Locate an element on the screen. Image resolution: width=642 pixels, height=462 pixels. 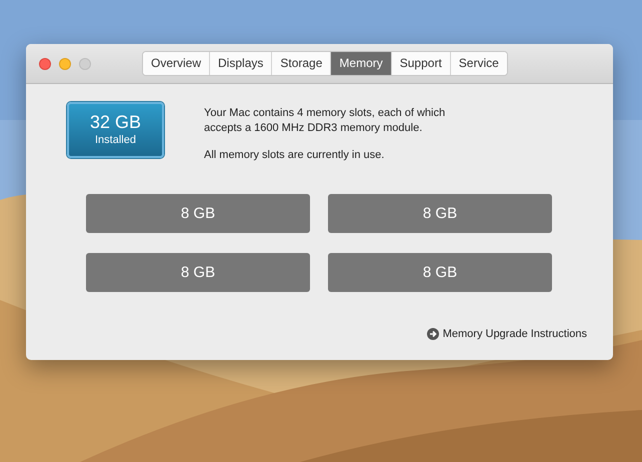
memory-amount: 32 GB is located at coordinates (116, 122).